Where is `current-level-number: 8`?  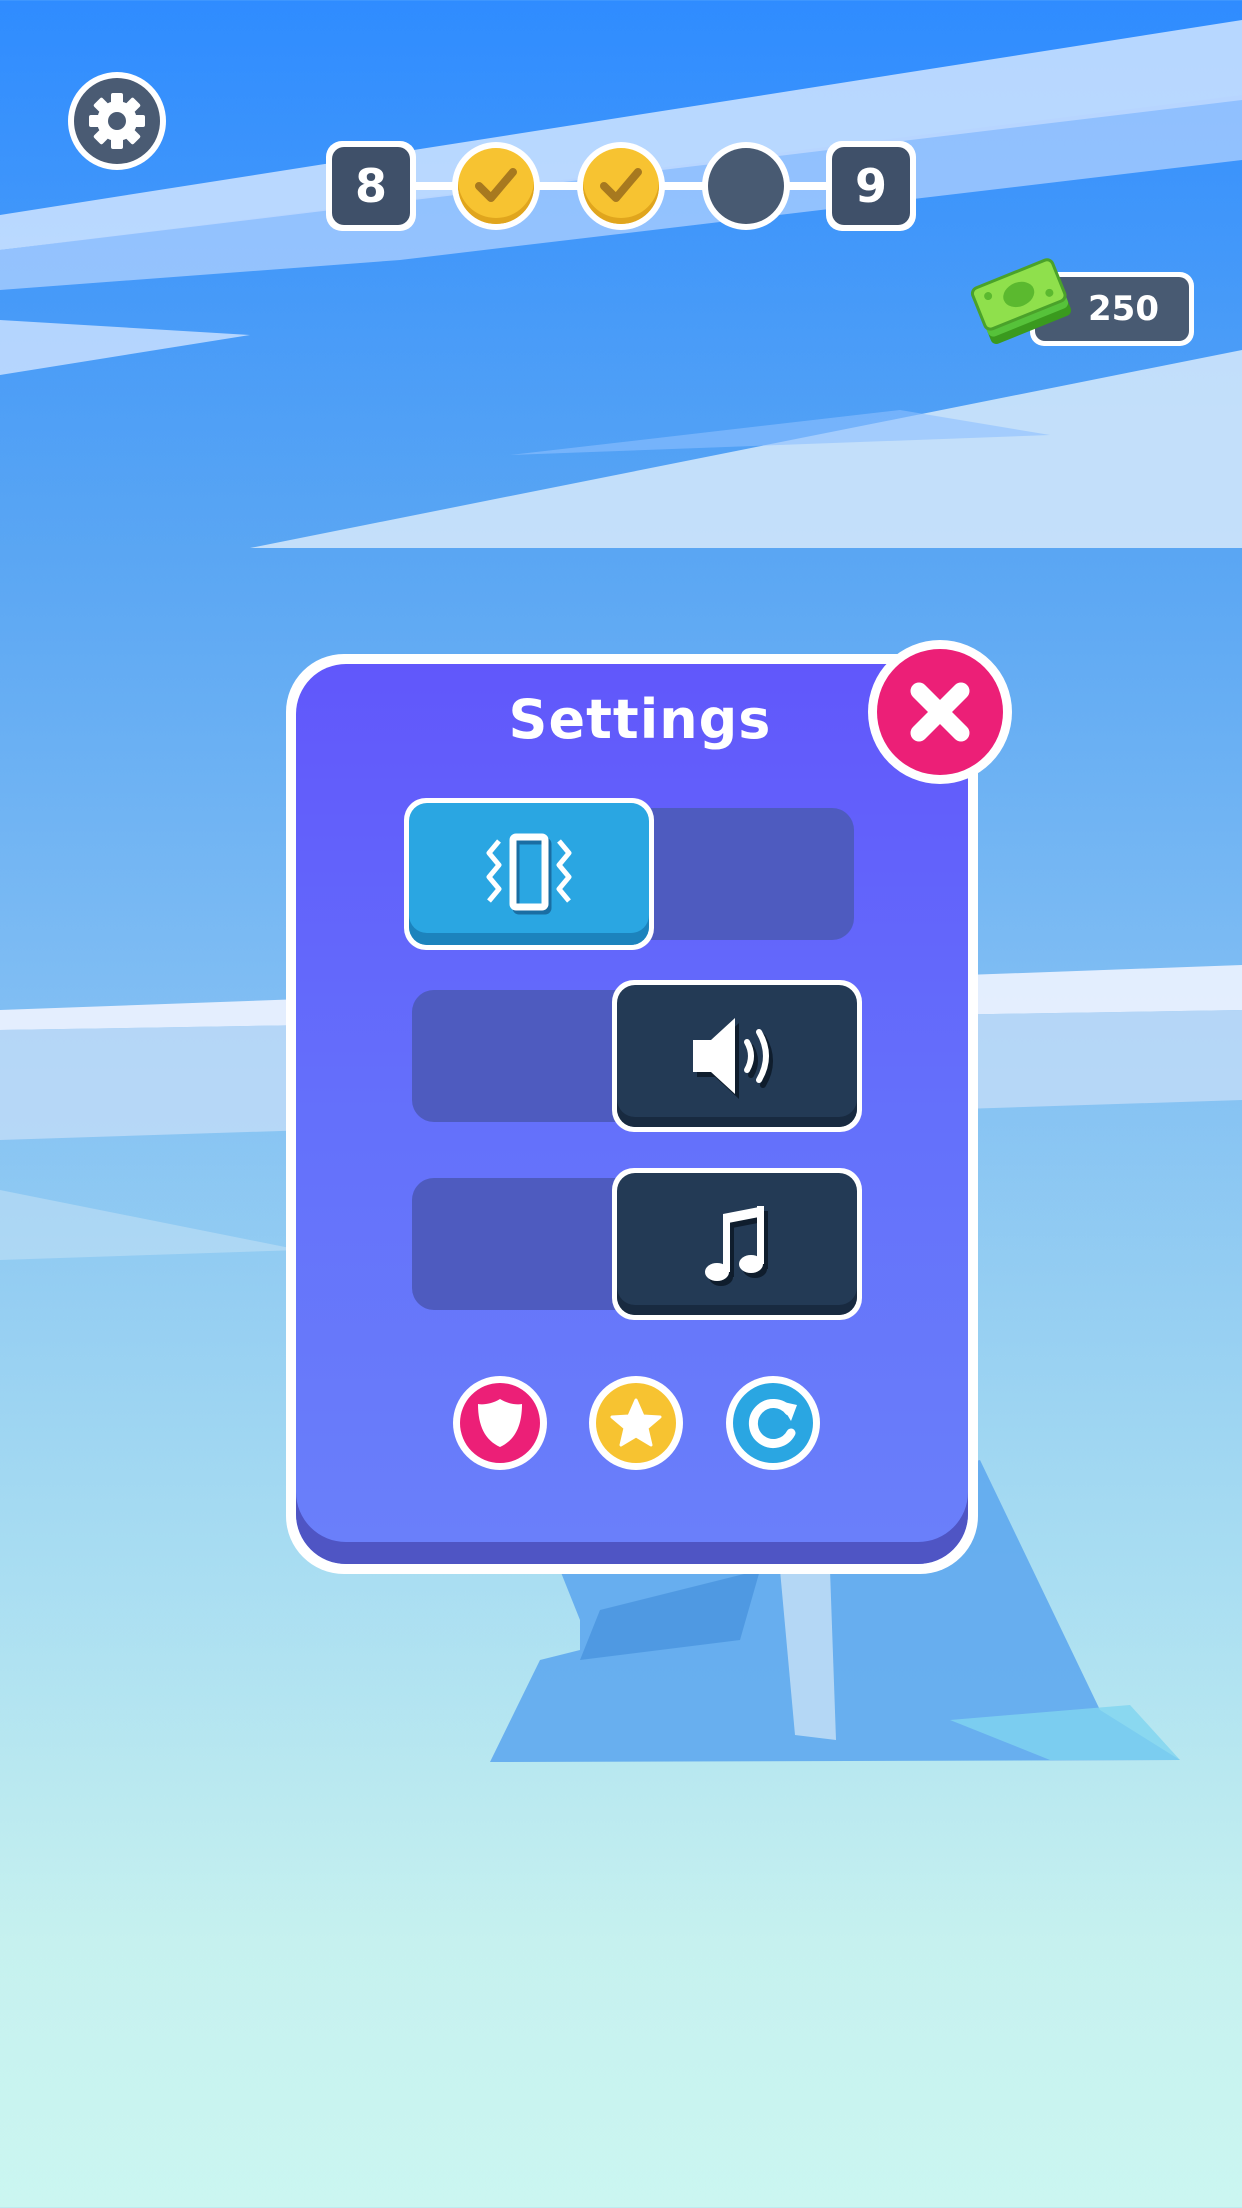
current-level-number: 8 is located at coordinates (371, 186).